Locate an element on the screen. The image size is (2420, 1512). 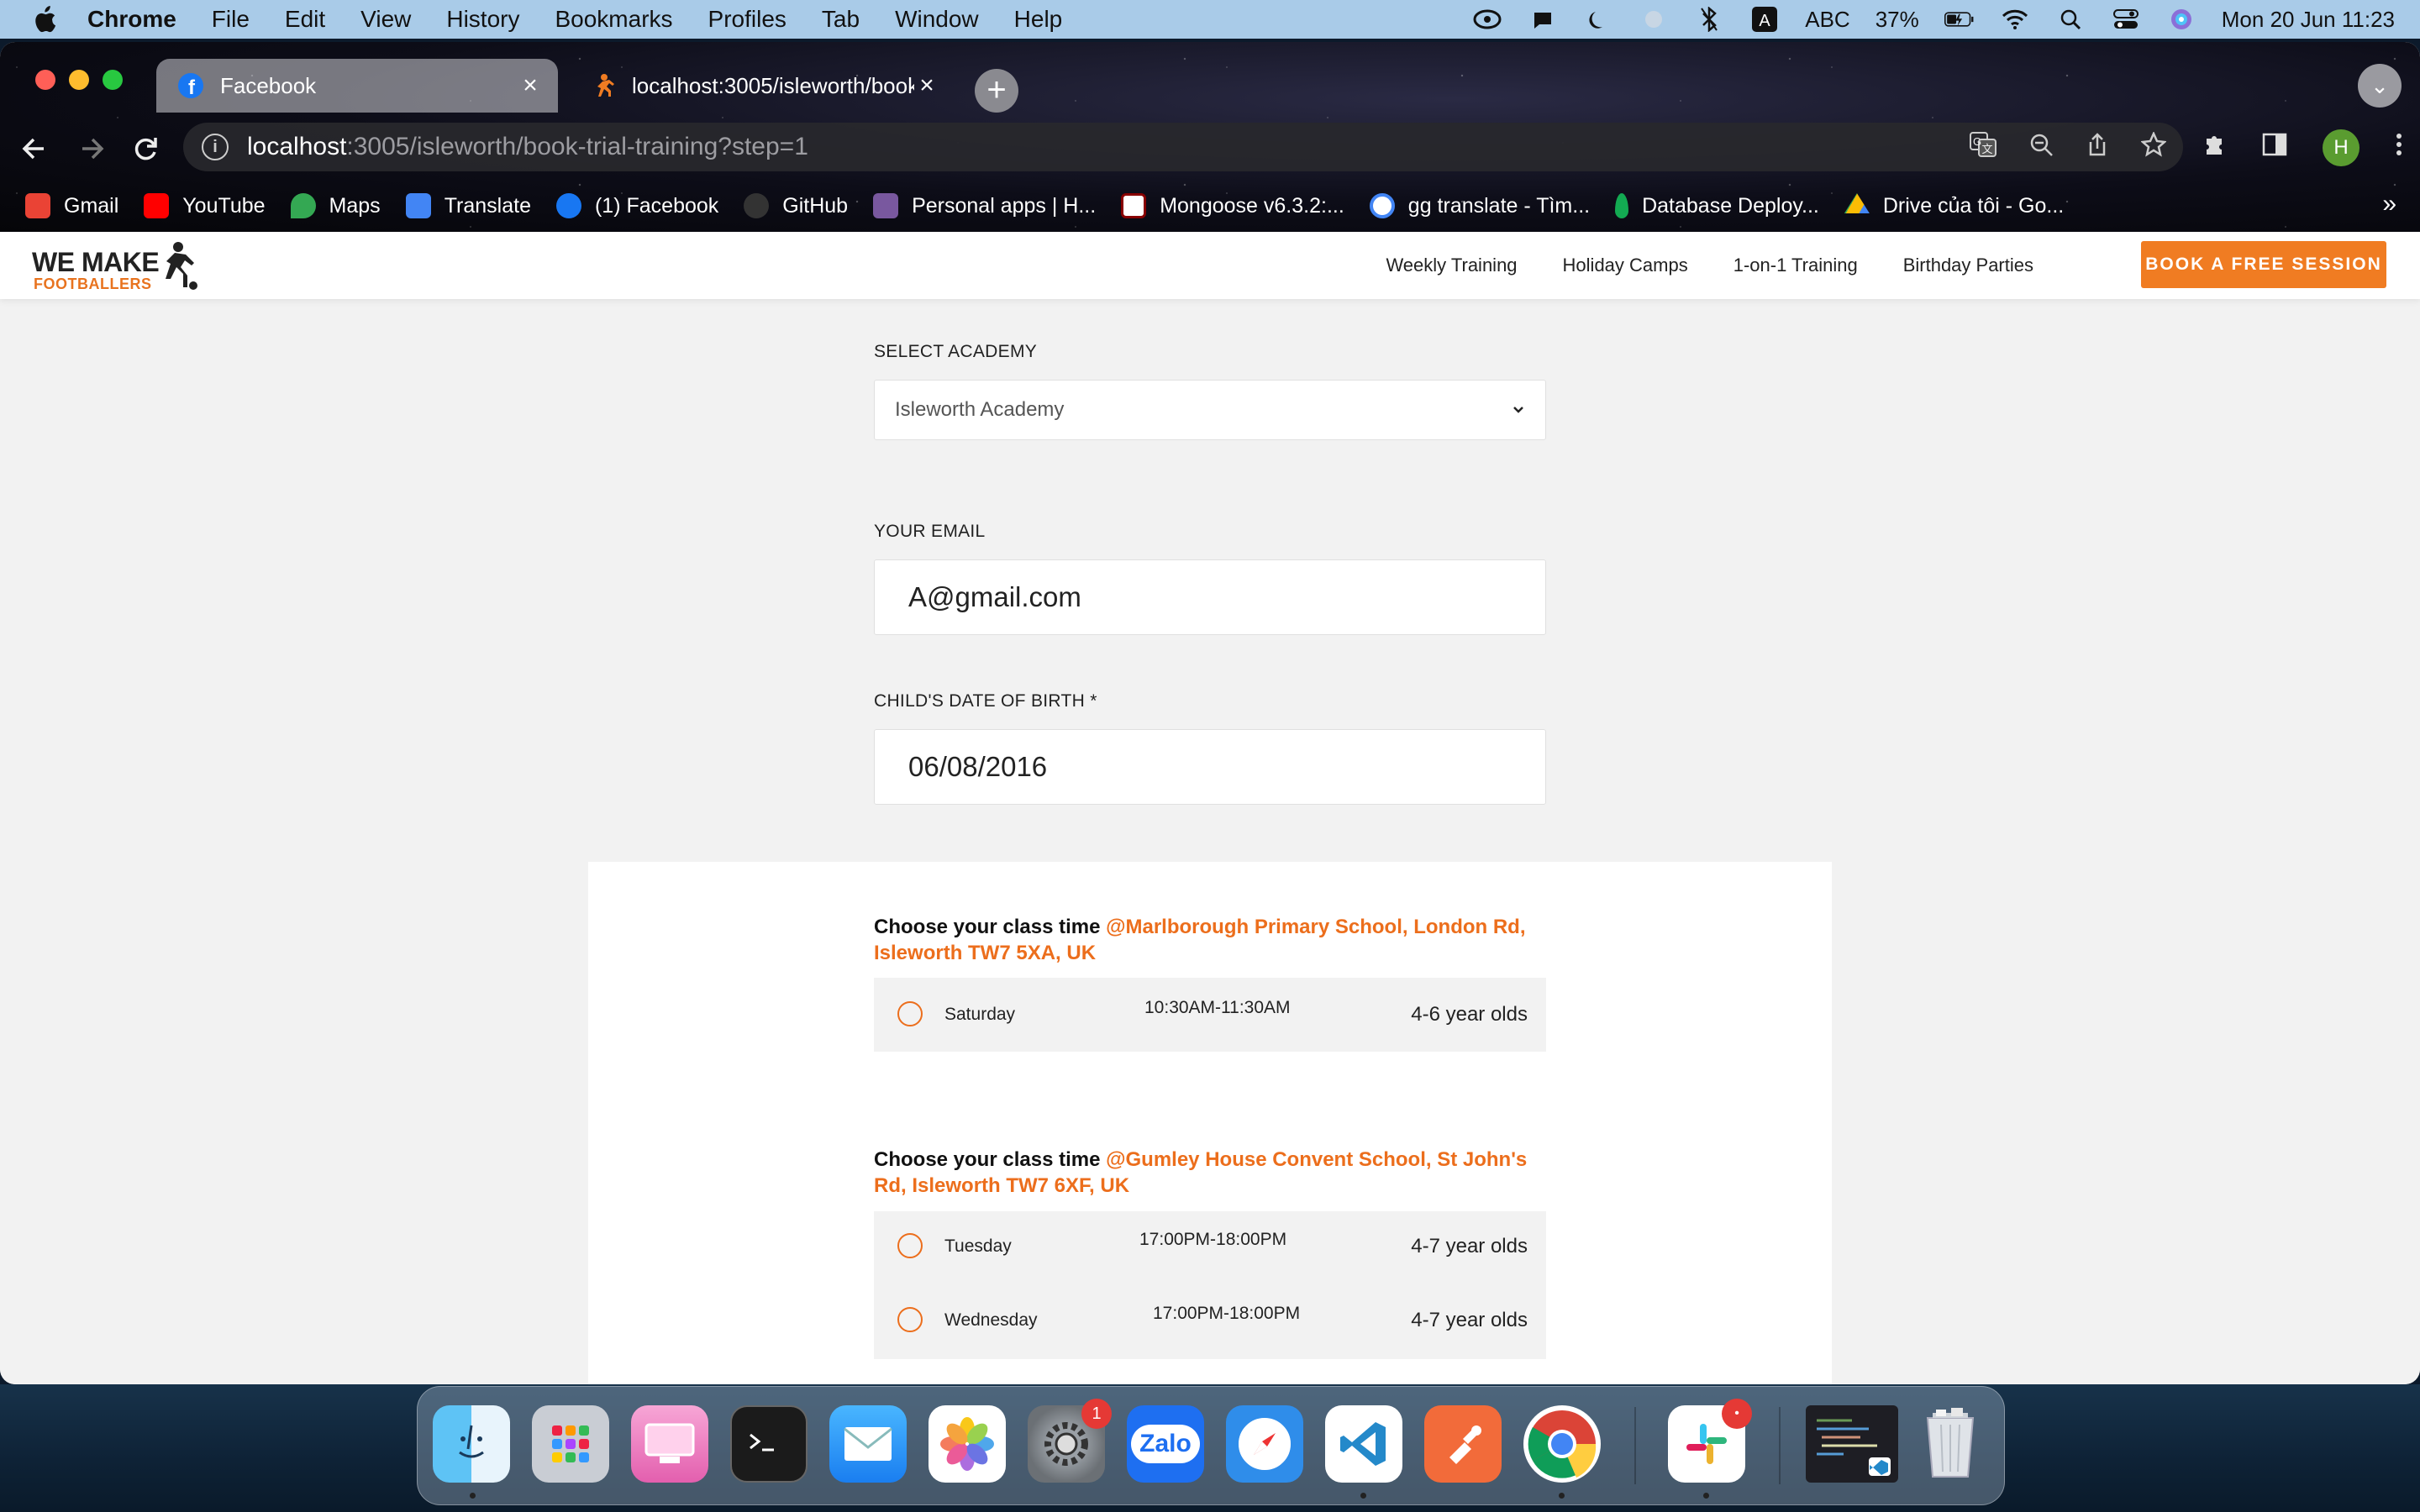
photos-icon is located at coordinates (967, 1444).